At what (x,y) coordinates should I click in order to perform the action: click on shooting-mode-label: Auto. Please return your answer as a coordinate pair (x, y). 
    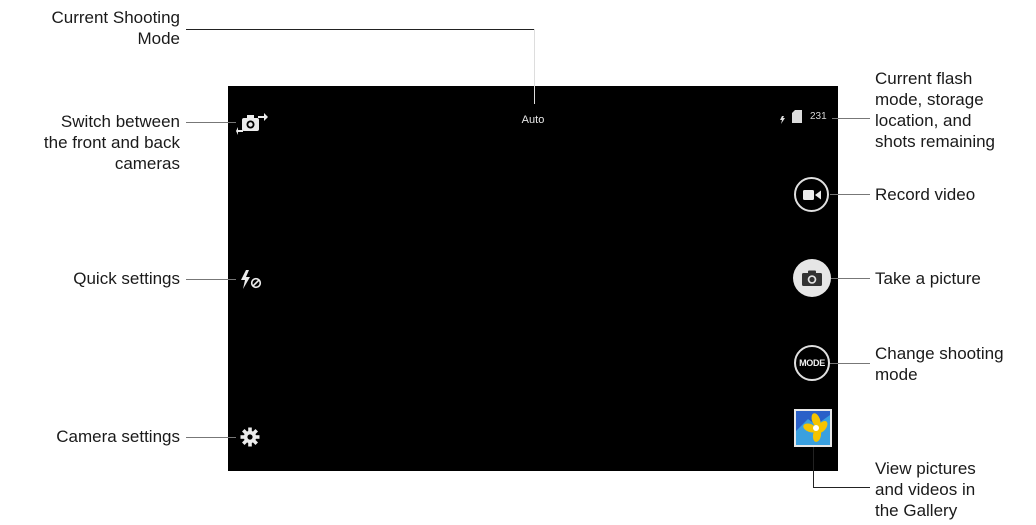
    Looking at the image, I should click on (533, 120).